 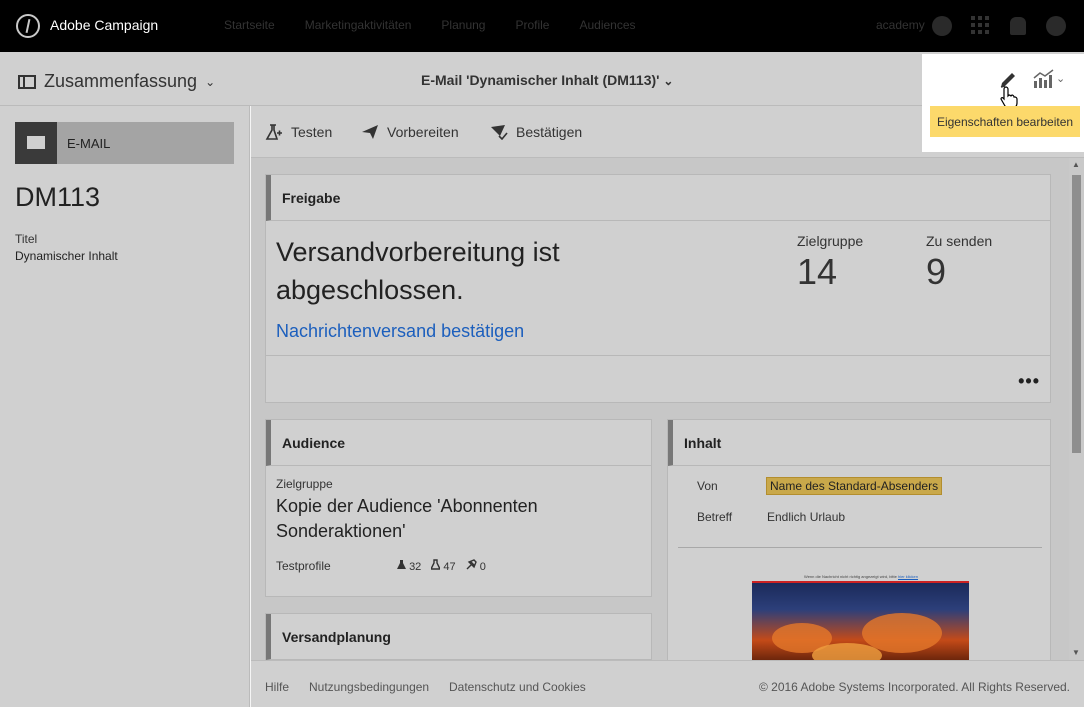 I want to click on email-icon, so click(x=36, y=143).